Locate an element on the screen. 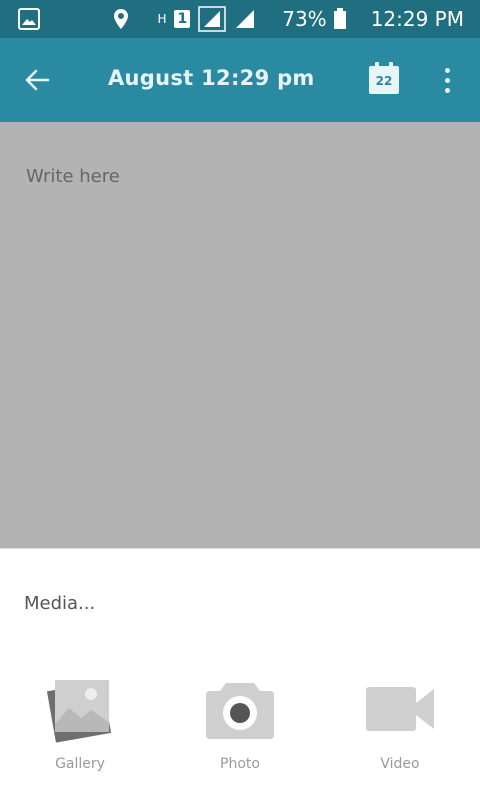  app-bar: August 12:29 pm 22 is located at coordinates (240, 80).